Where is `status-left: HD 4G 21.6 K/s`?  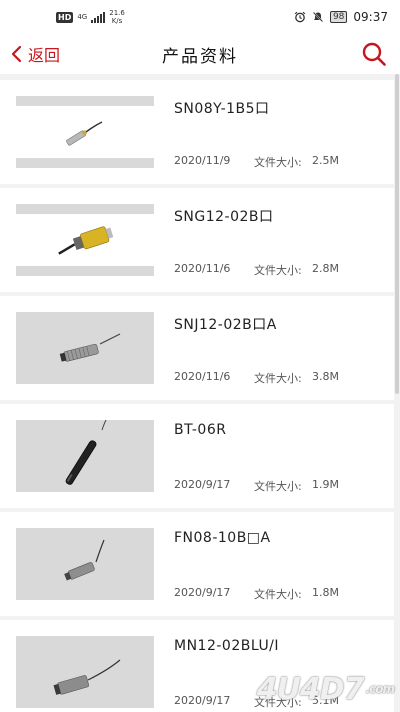
status-left: HD 4G 21.6 K/s is located at coordinates (90, 17).